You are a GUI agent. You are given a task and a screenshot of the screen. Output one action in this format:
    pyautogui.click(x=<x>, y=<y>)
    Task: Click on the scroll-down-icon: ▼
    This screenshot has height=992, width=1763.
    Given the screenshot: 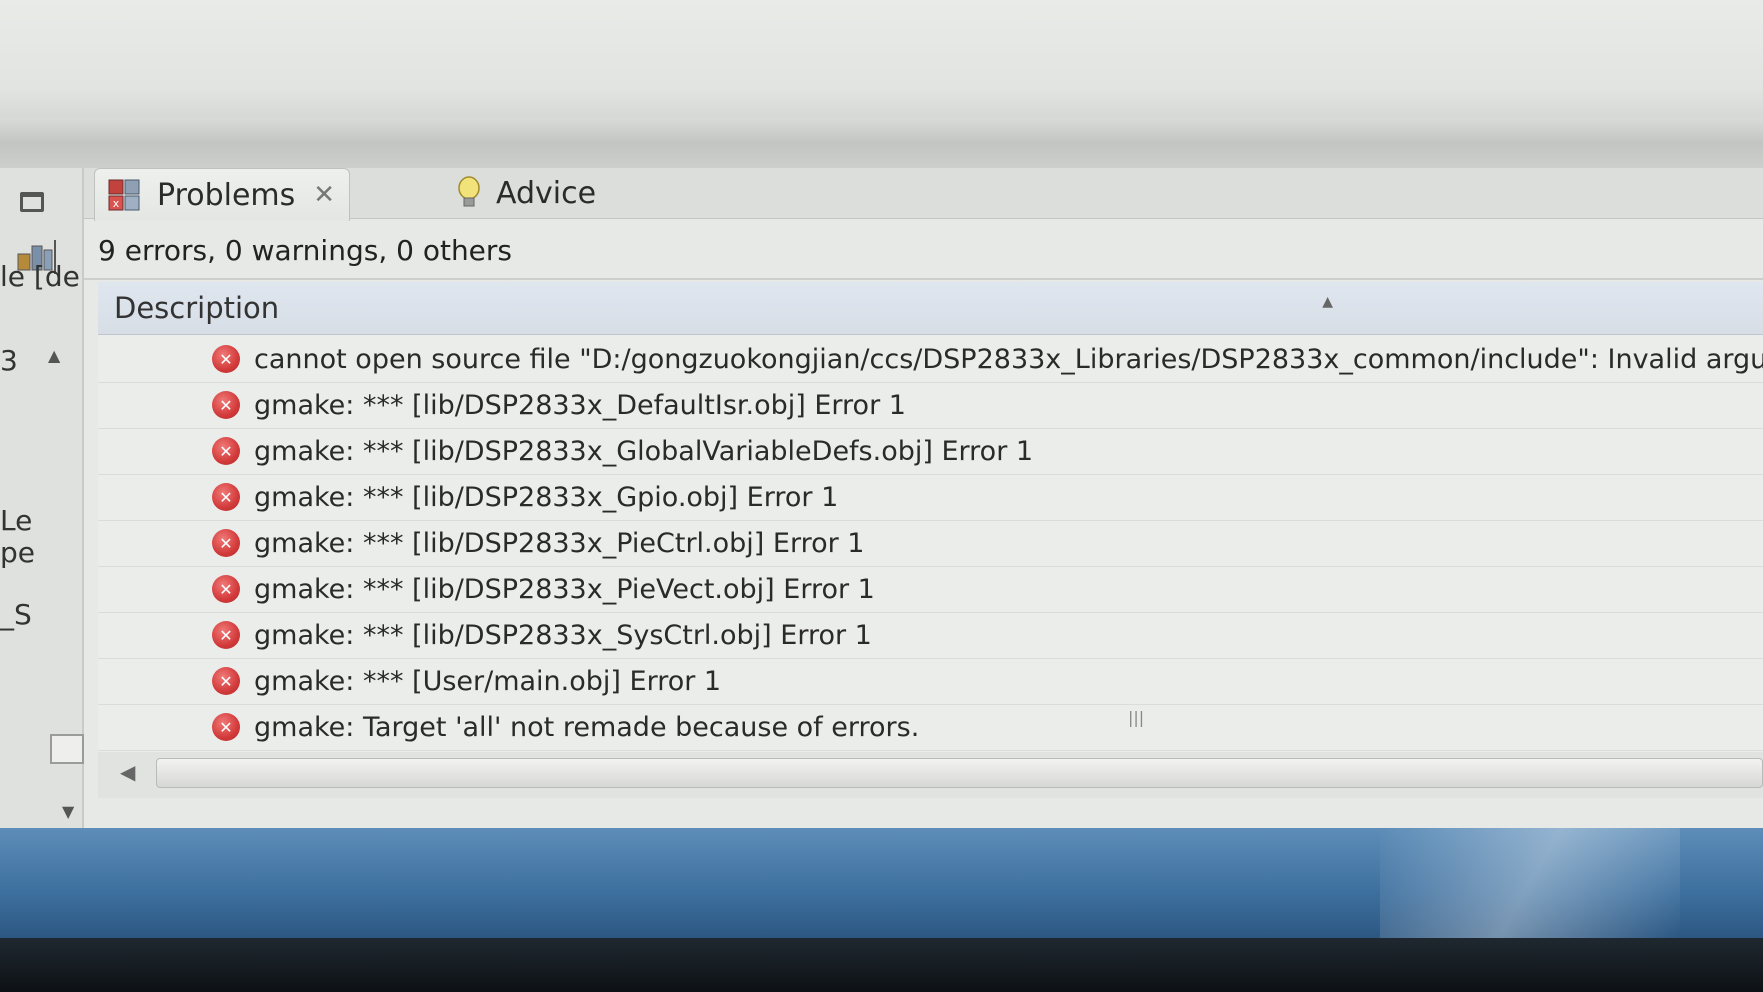 What is the action you would take?
    pyautogui.click(x=68, y=811)
    